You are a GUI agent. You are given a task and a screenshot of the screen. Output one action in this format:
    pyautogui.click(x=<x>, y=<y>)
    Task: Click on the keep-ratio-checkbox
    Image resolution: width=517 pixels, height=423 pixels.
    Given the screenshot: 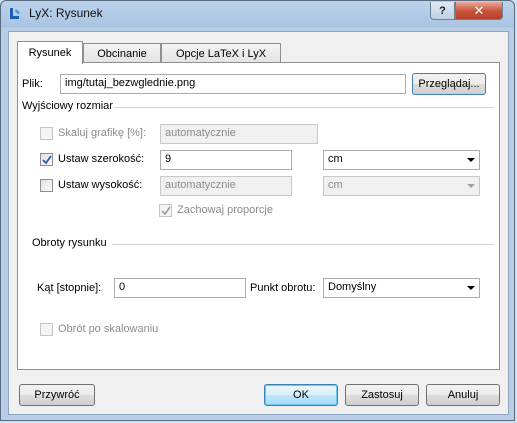 What is the action you would take?
    pyautogui.click(x=165, y=210)
    